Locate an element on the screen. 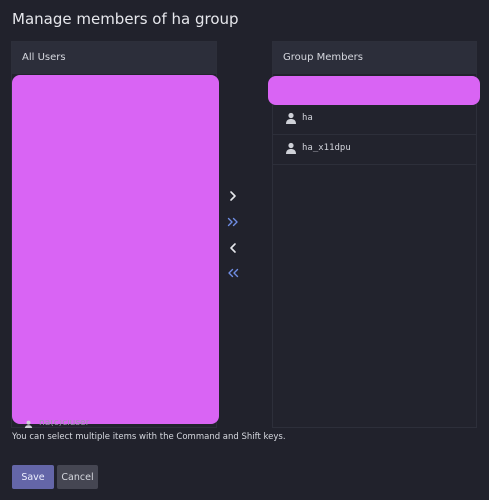 This screenshot has width=489, height=500. double-chevron-right-icon is located at coordinates (232, 222).